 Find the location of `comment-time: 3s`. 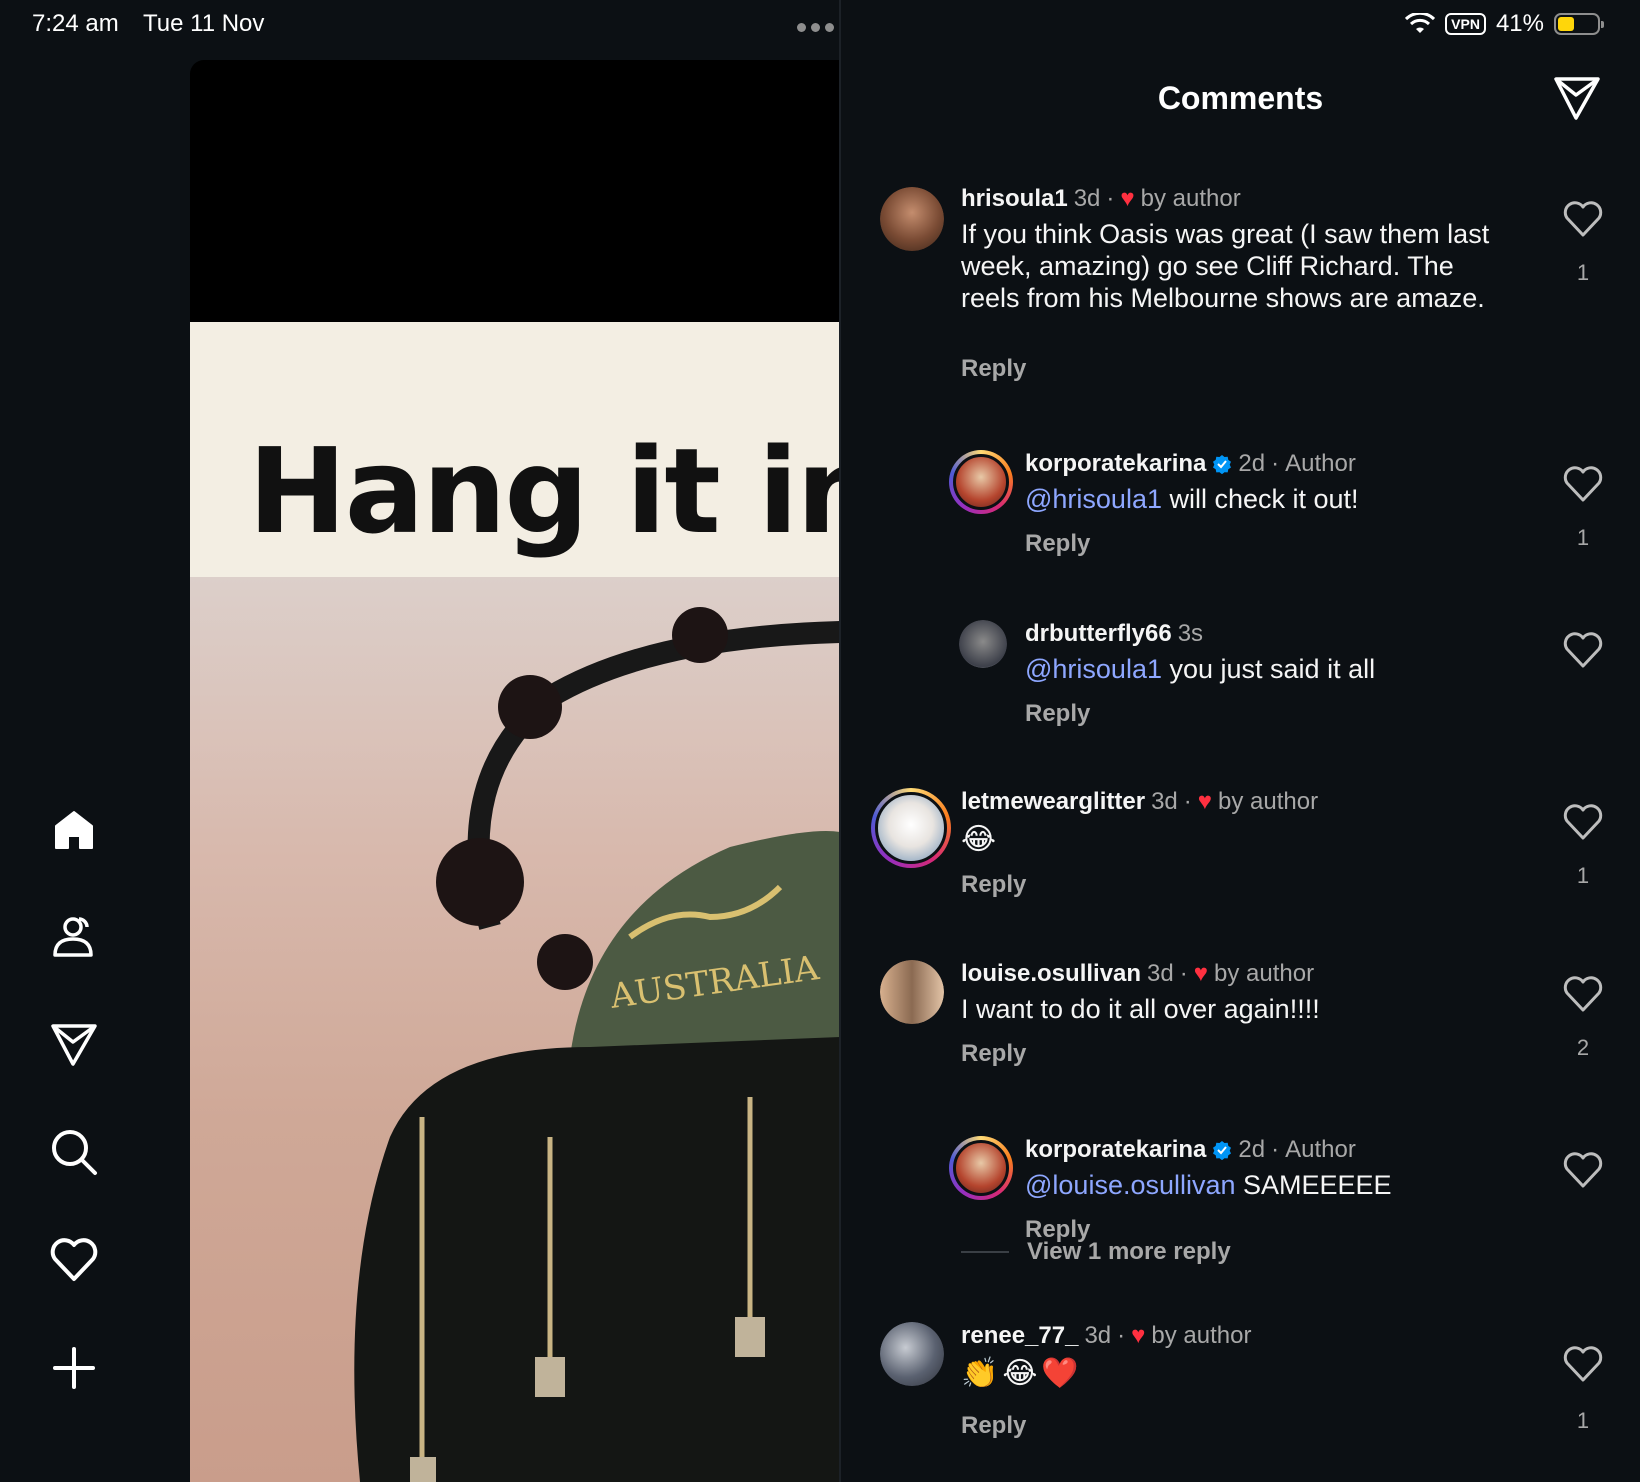

comment-time: 3s is located at coordinates (1190, 633).